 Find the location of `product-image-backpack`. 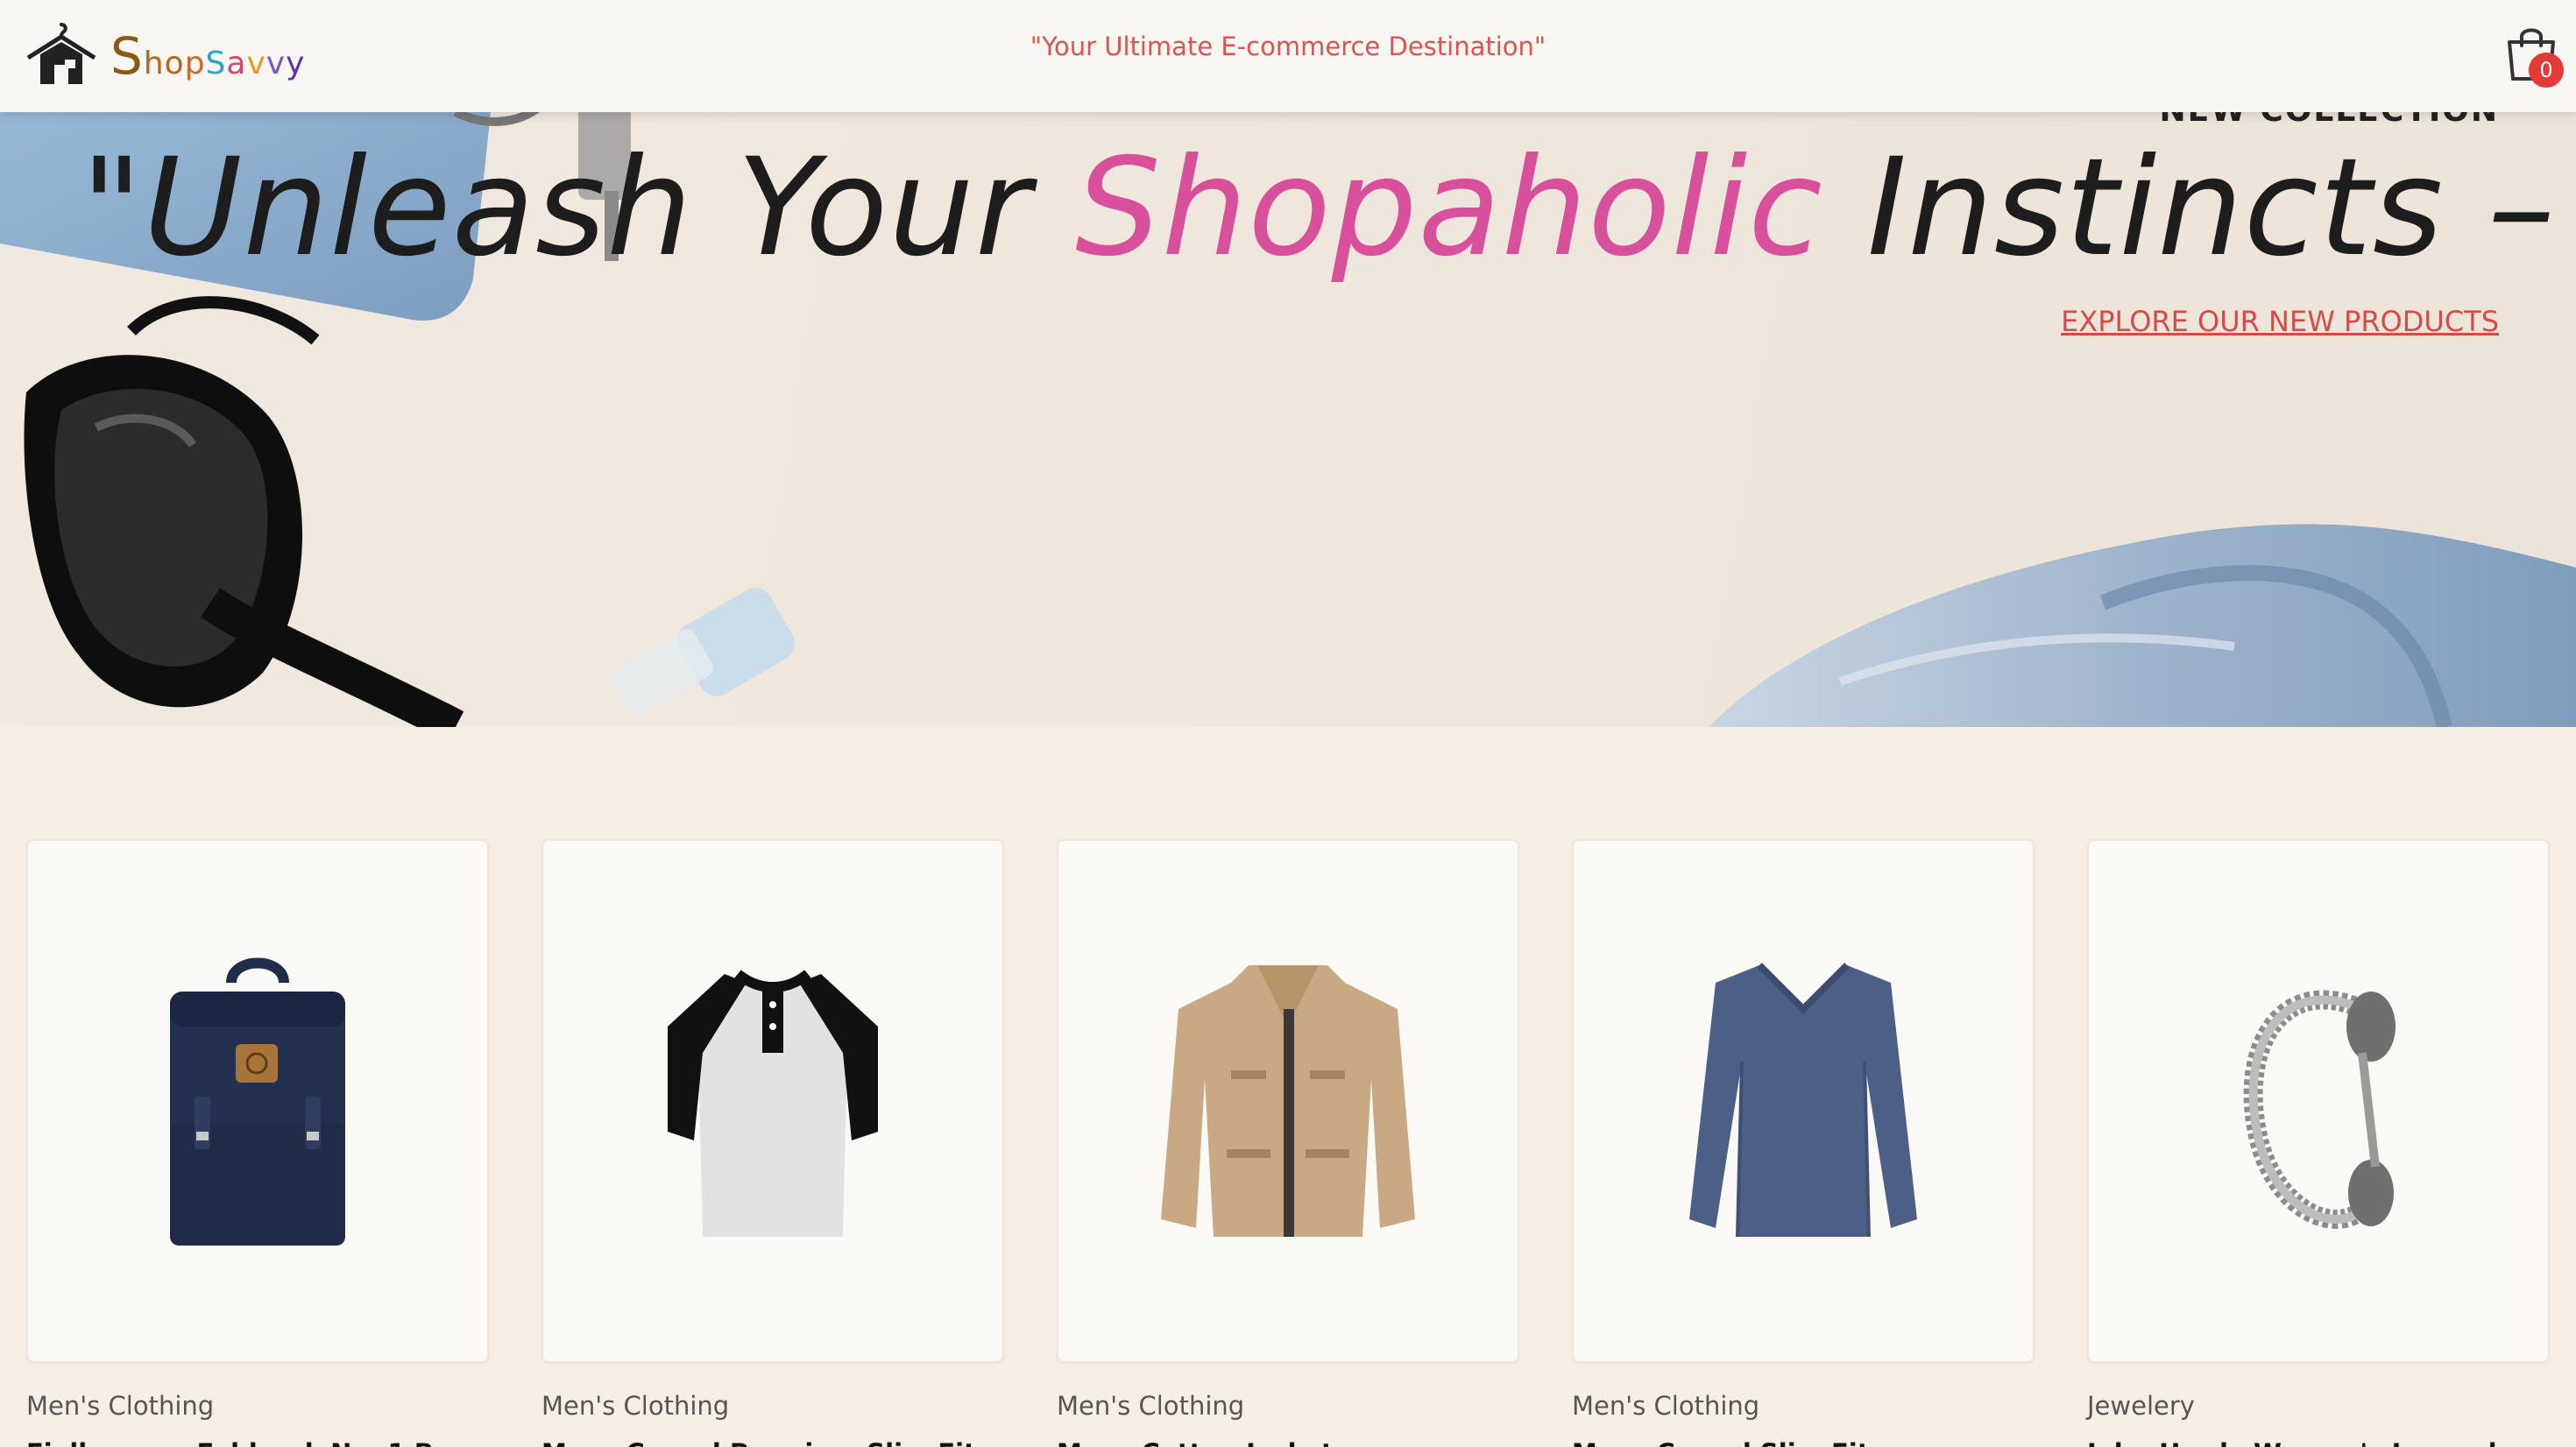

product-image-backpack is located at coordinates (257, 1101).